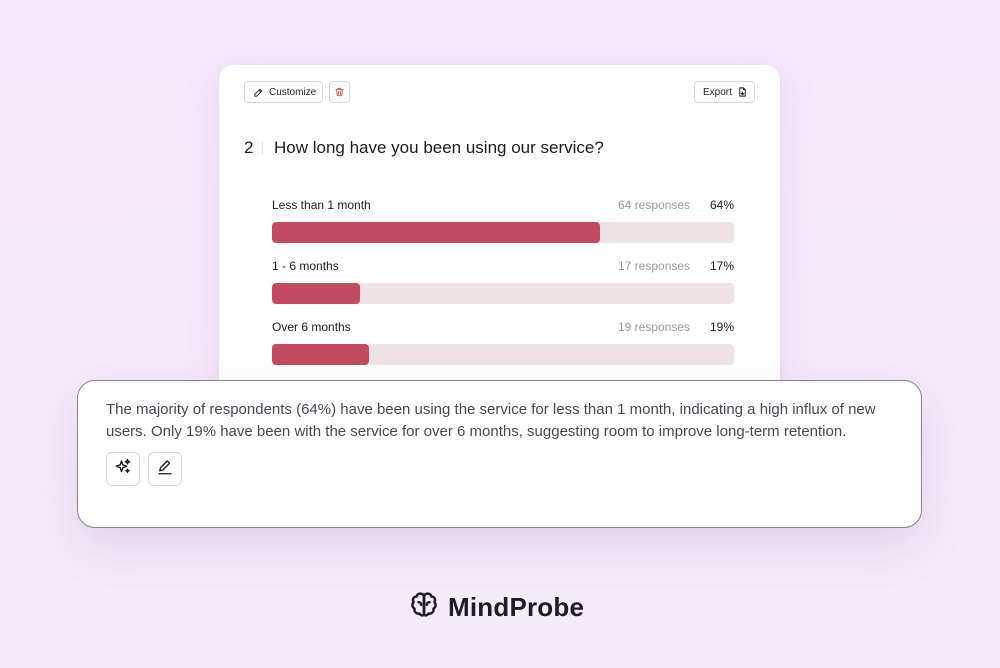 This screenshot has width=1000, height=668. What do you see at coordinates (249, 147) in the screenshot?
I see `question-number: 2` at bounding box center [249, 147].